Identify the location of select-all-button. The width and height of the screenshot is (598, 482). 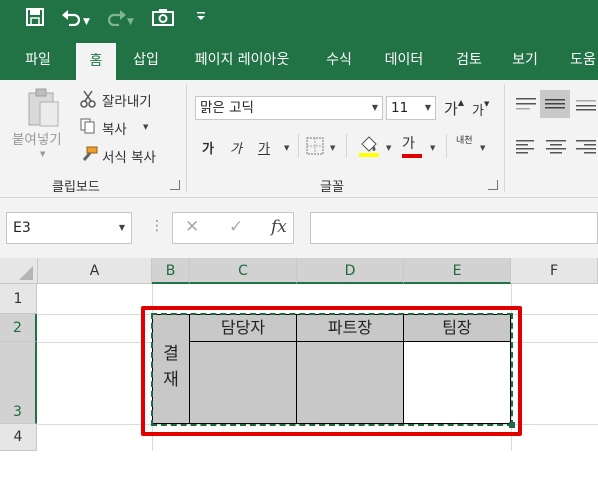
(19, 271).